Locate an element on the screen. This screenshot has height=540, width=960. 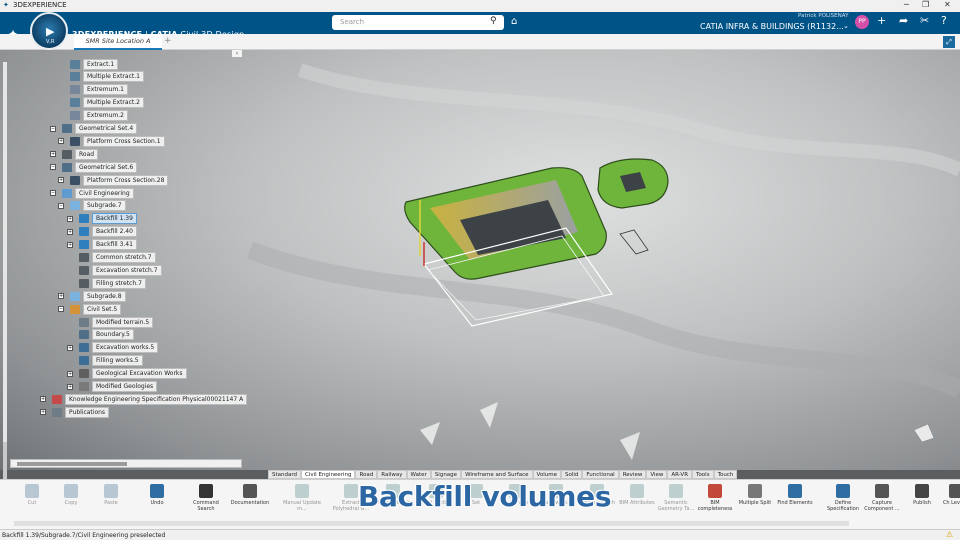
tree-collapse-icon: ‹ is located at coordinates (237, 53).